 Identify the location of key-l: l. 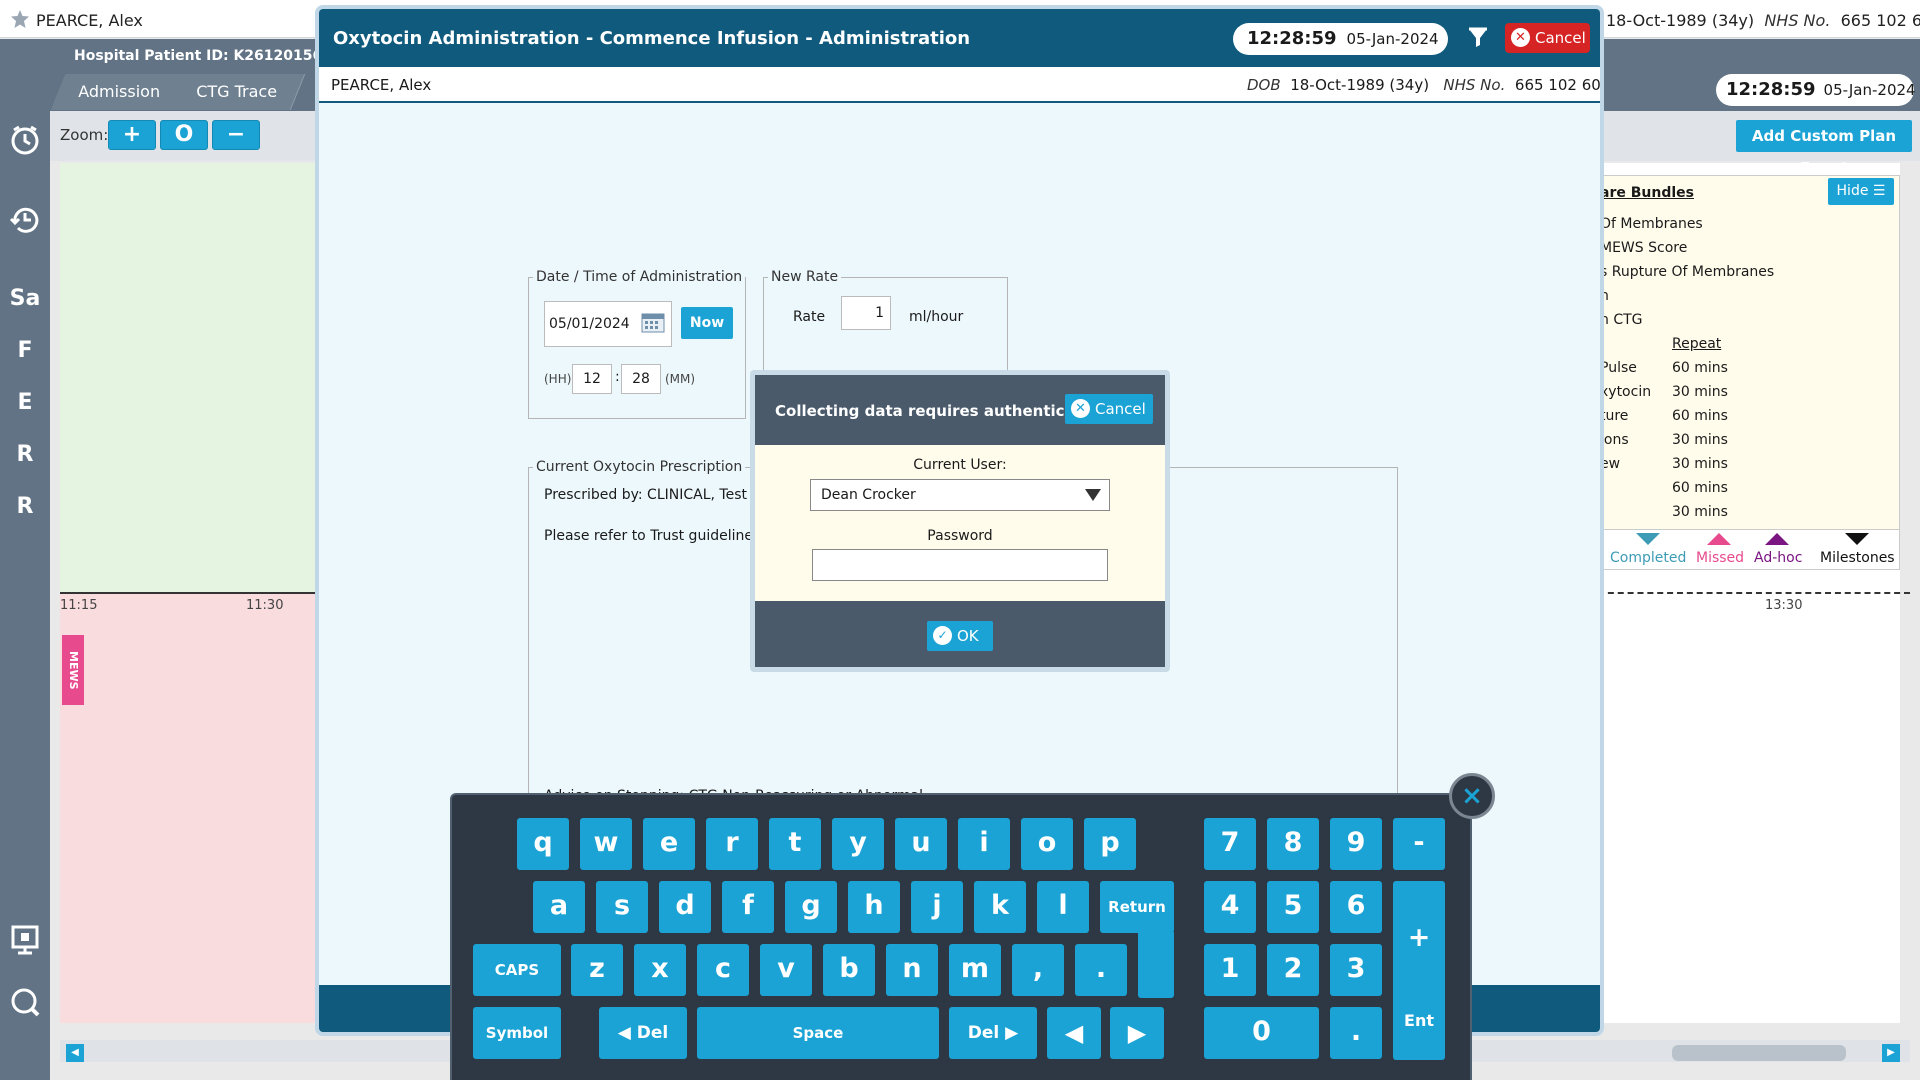
(1063, 907).